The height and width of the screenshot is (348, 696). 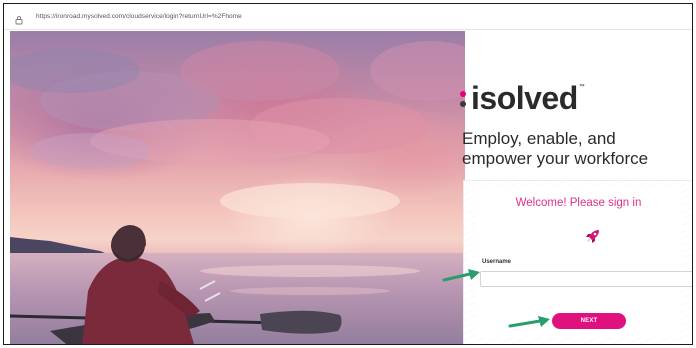 I want to click on trademark: ™, so click(x=581, y=87).